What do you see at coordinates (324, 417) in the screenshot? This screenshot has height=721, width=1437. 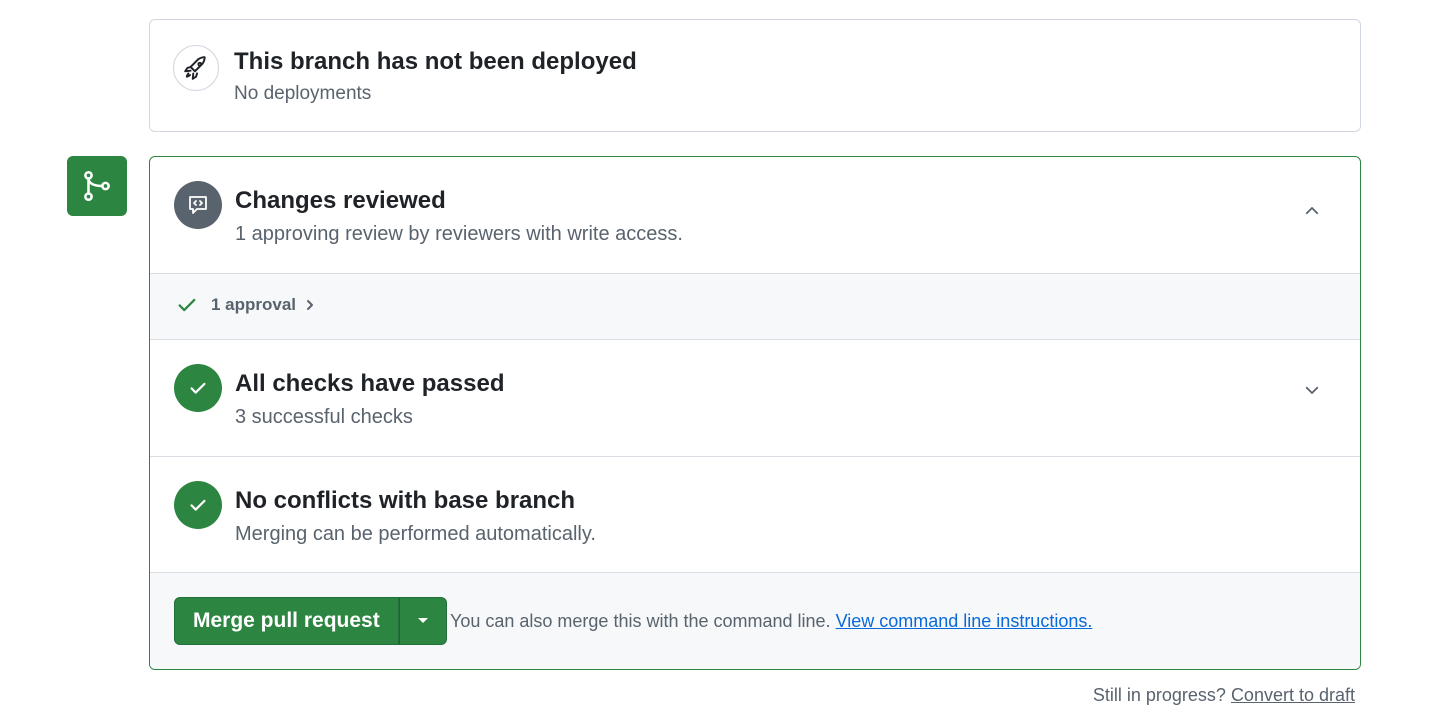 I see `checks-subtitle: 3 successful checks` at bounding box center [324, 417].